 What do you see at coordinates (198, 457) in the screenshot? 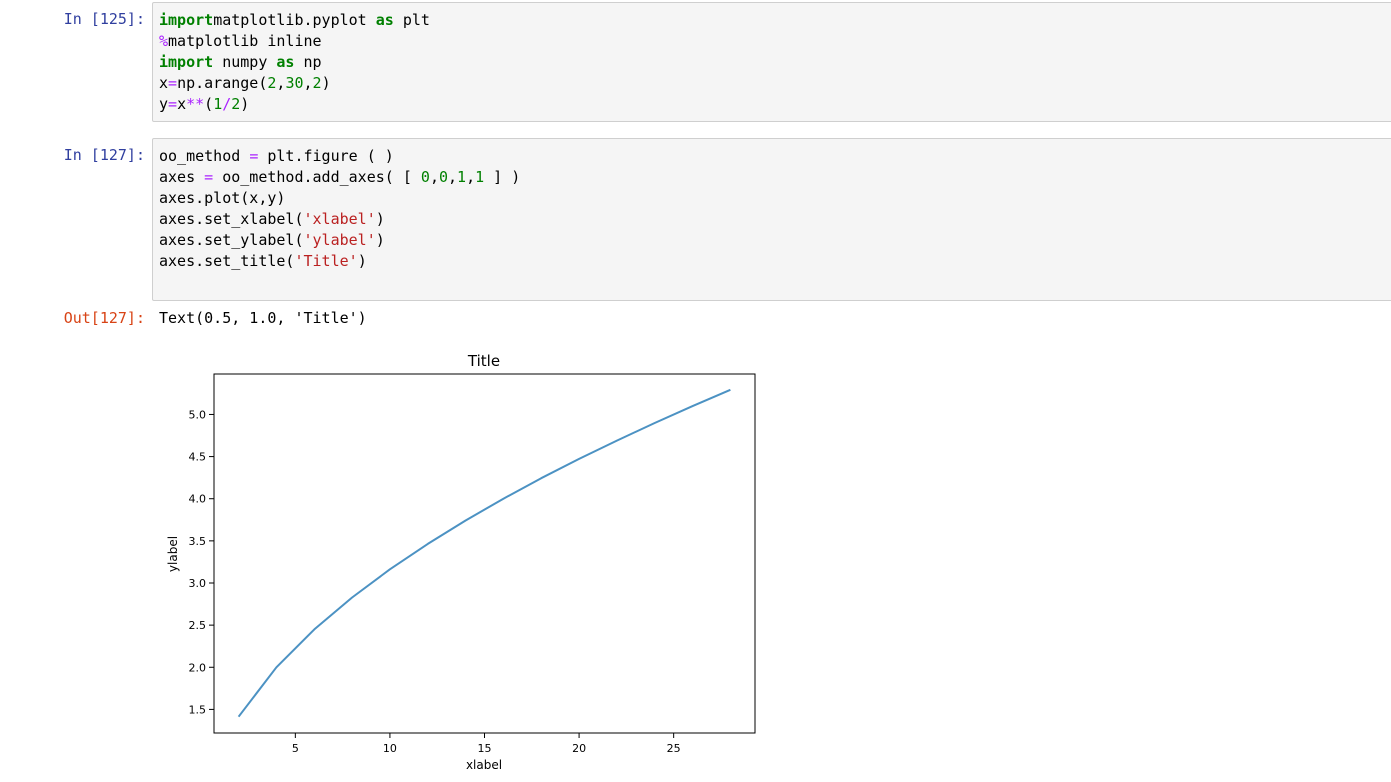
I see `y-tick-label: 4.5` at bounding box center [198, 457].